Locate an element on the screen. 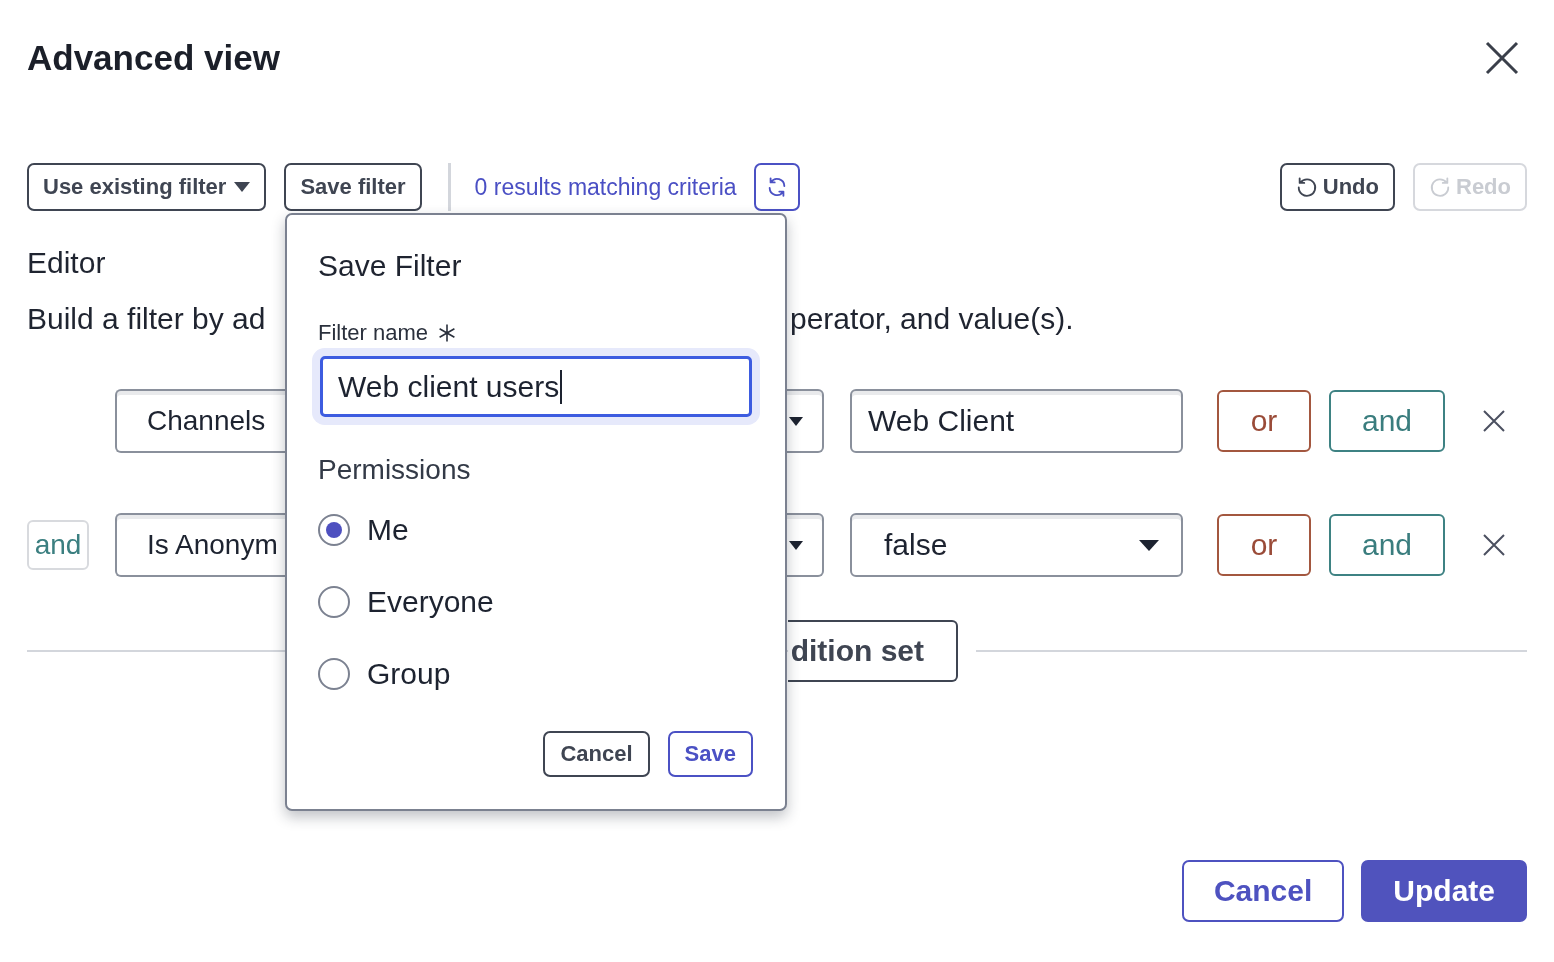  undo-button: Undo is located at coordinates (1337, 187).